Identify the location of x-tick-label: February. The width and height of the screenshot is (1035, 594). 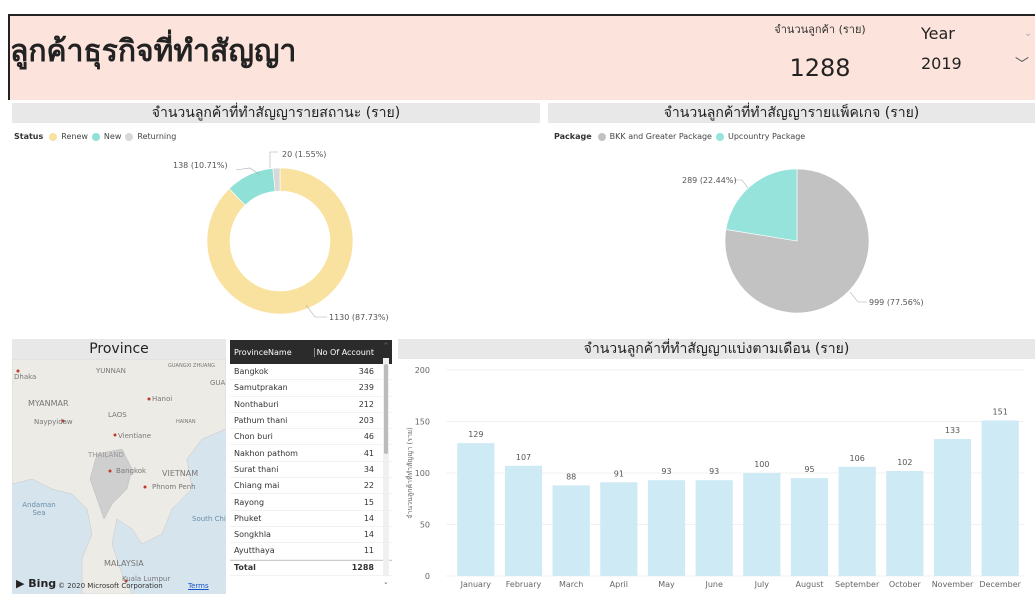
(524, 584).